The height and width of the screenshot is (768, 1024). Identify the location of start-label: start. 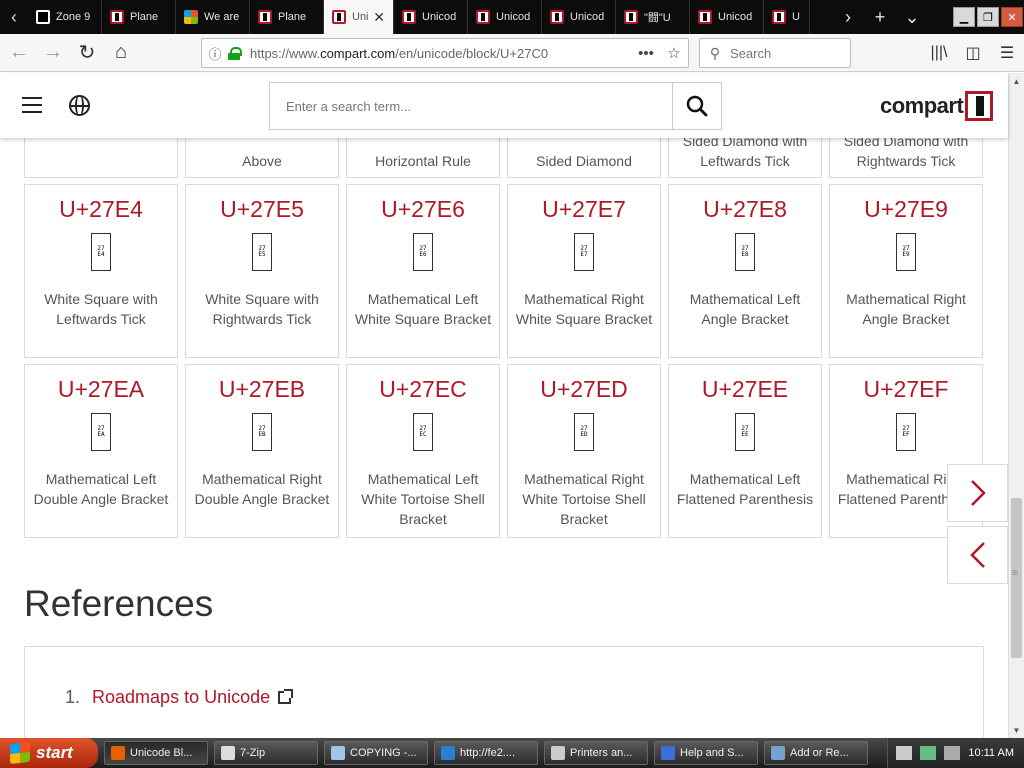
(54, 752).